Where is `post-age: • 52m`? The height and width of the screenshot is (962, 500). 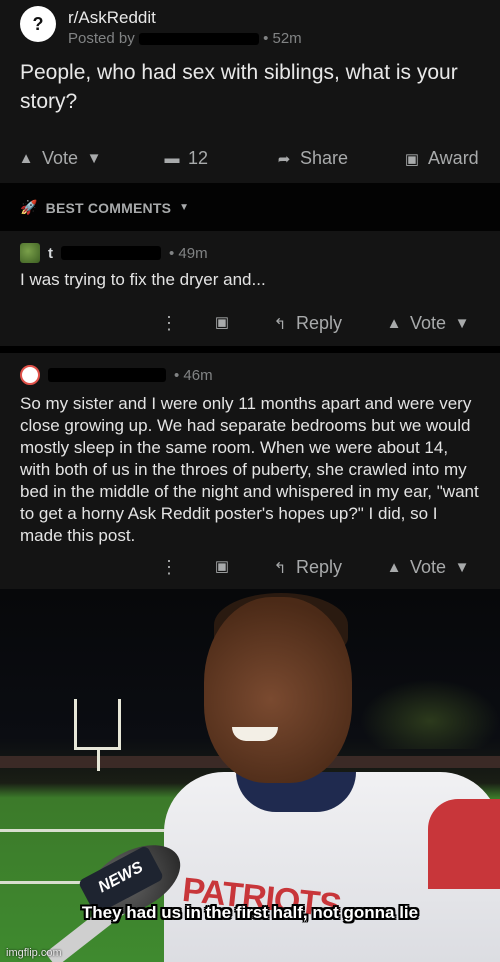
post-age: • 52m is located at coordinates (282, 38).